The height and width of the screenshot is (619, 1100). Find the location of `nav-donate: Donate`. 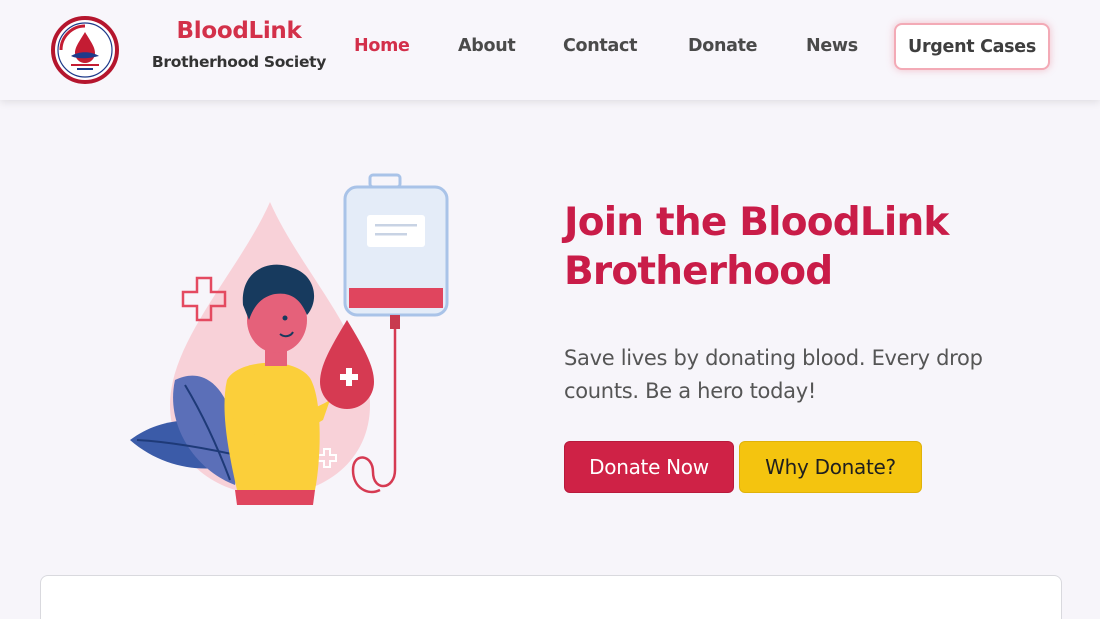

nav-donate: Donate is located at coordinates (723, 46).